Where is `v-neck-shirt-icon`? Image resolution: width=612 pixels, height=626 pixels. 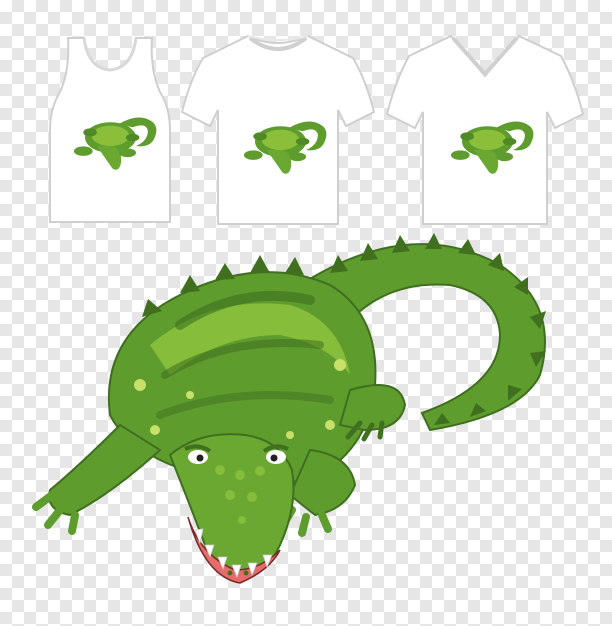
v-neck-shirt-icon is located at coordinates (485, 129).